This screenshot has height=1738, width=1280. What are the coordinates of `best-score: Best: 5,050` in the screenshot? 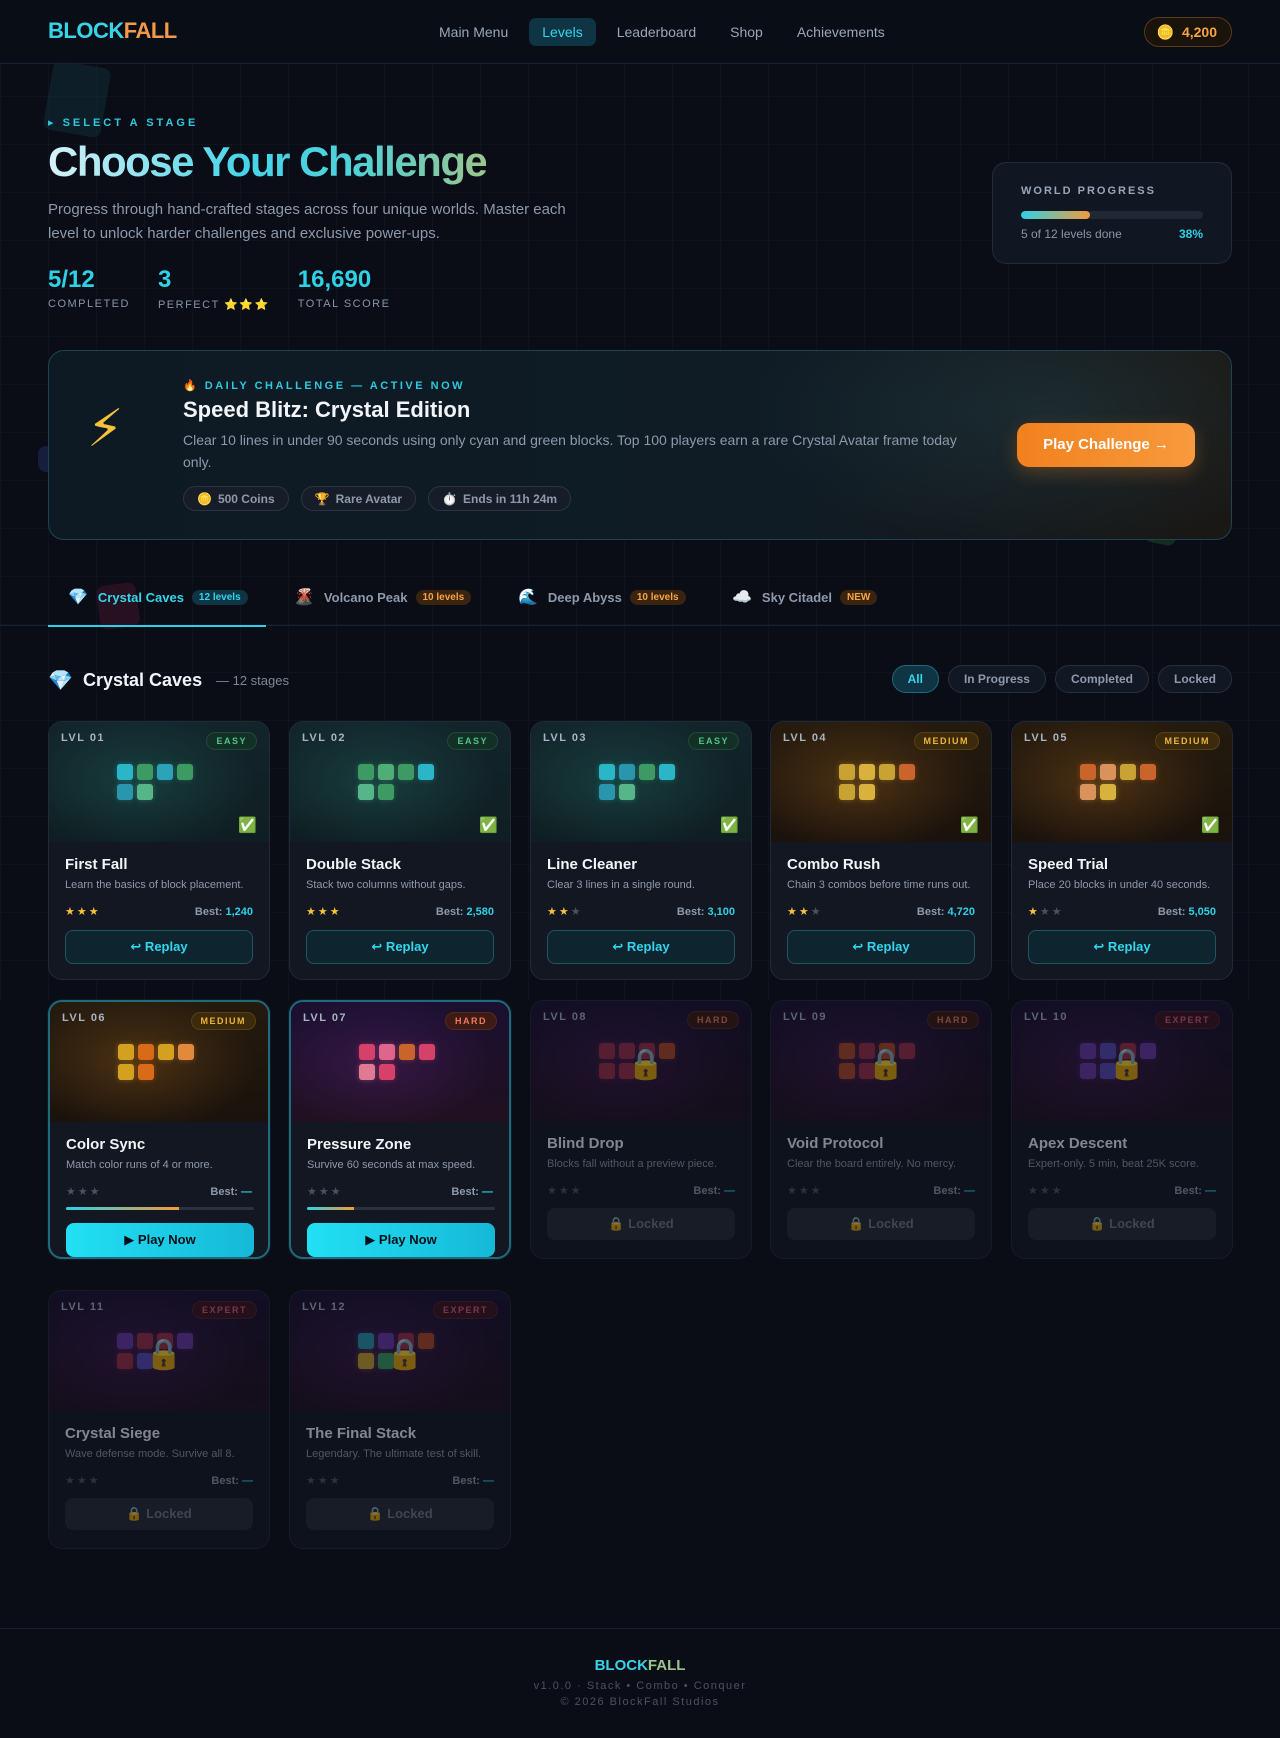 It's located at (1187, 912).